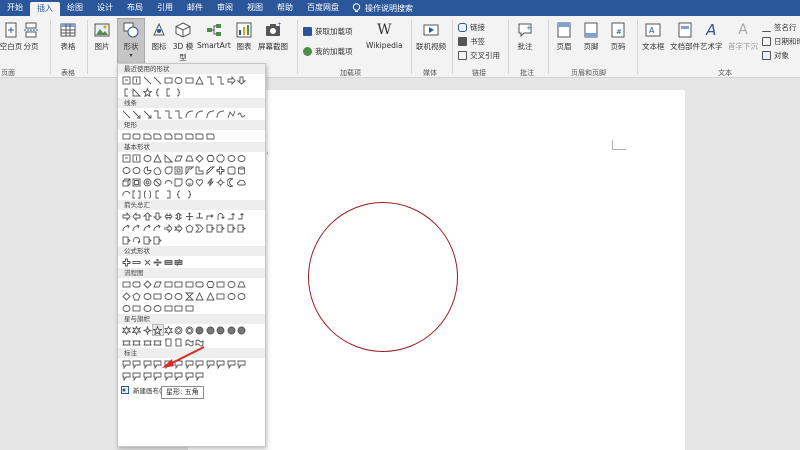 The image size is (800, 450). What do you see at coordinates (328, 31) in the screenshot?
I see `get-addins-button: 获取加载项` at bounding box center [328, 31].